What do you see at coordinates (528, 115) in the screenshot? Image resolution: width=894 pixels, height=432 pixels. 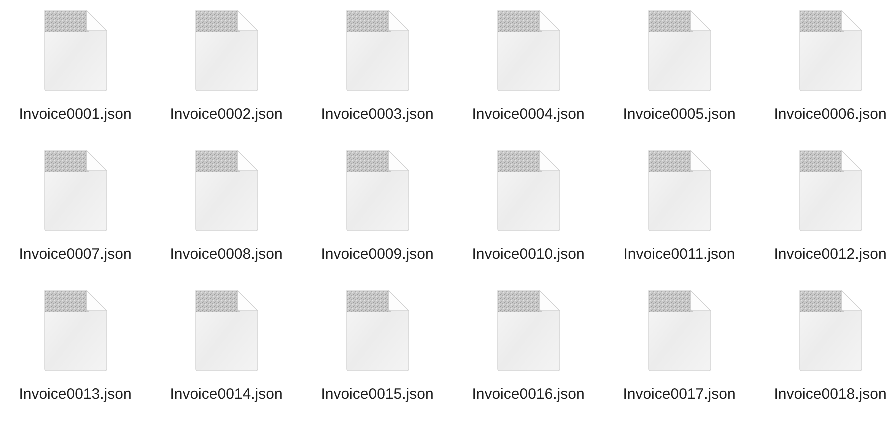 I see `file-name: Invoice0004.json` at bounding box center [528, 115].